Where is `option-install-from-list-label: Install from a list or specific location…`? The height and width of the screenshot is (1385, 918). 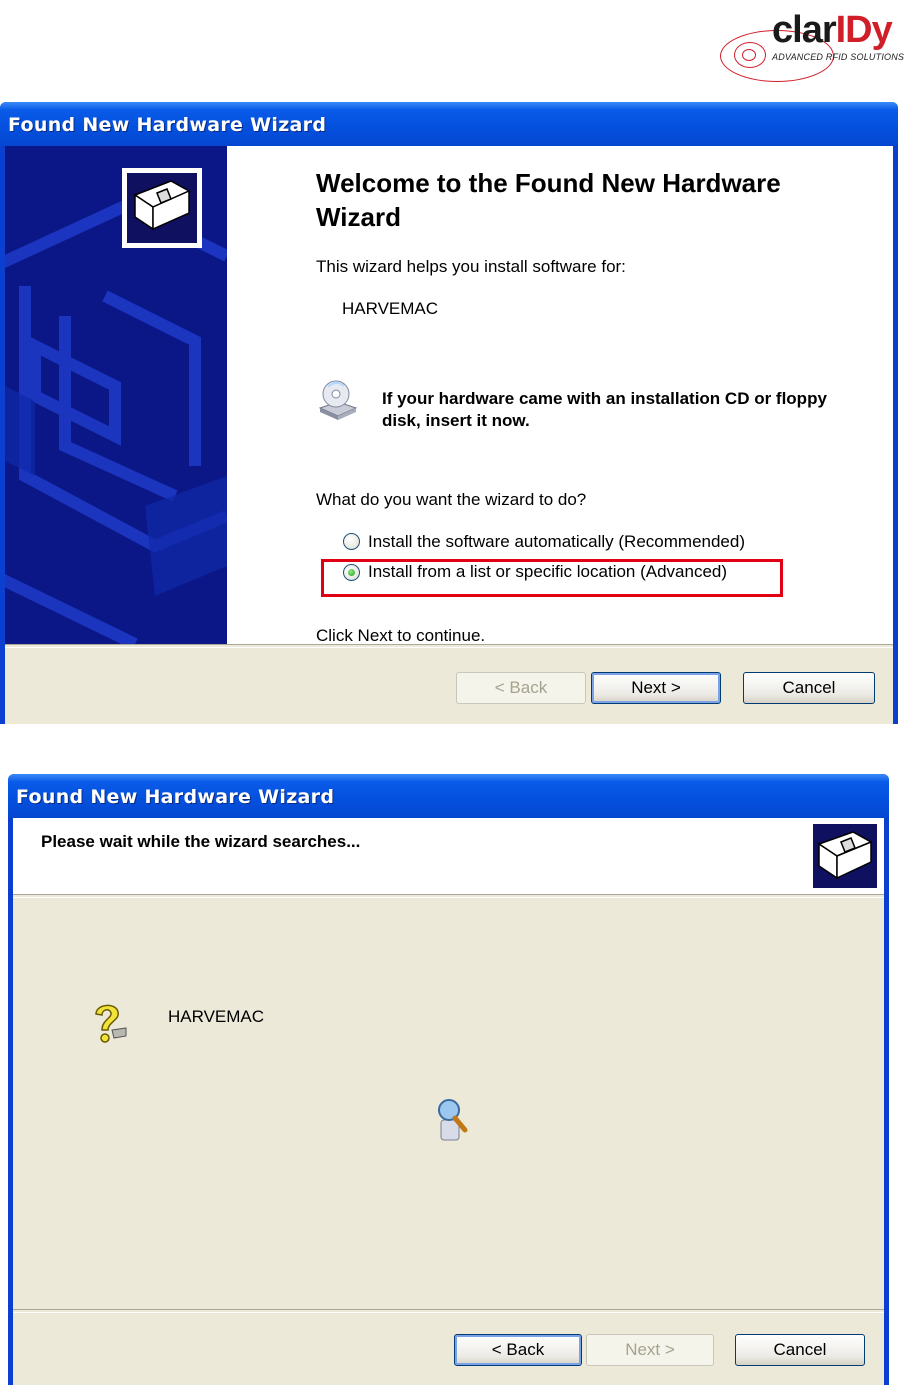 option-install-from-list-label: Install from a list or specific location… is located at coordinates (547, 572).